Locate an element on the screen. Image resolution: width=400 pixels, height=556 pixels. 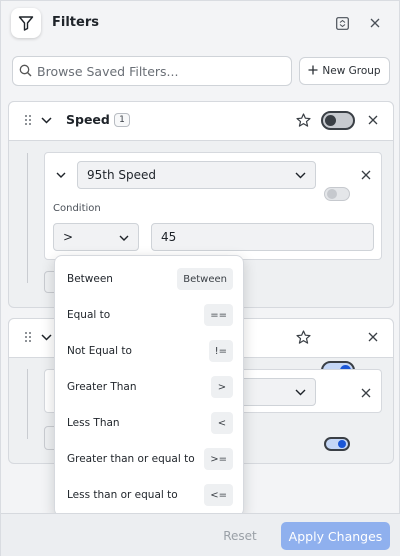
filter-count-badge: 1 is located at coordinates (122, 120).